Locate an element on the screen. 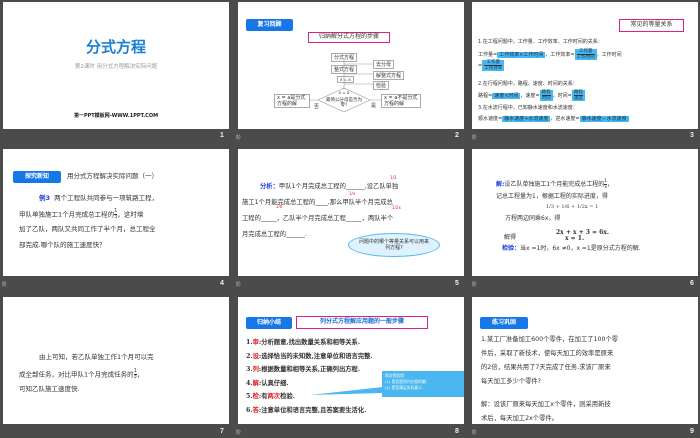 Image resolution: width=700 pixels, height=438 pixels. text-line: 3.在水流行程中，已知静水速度和水流速度： is located at coordinates (528, 108).